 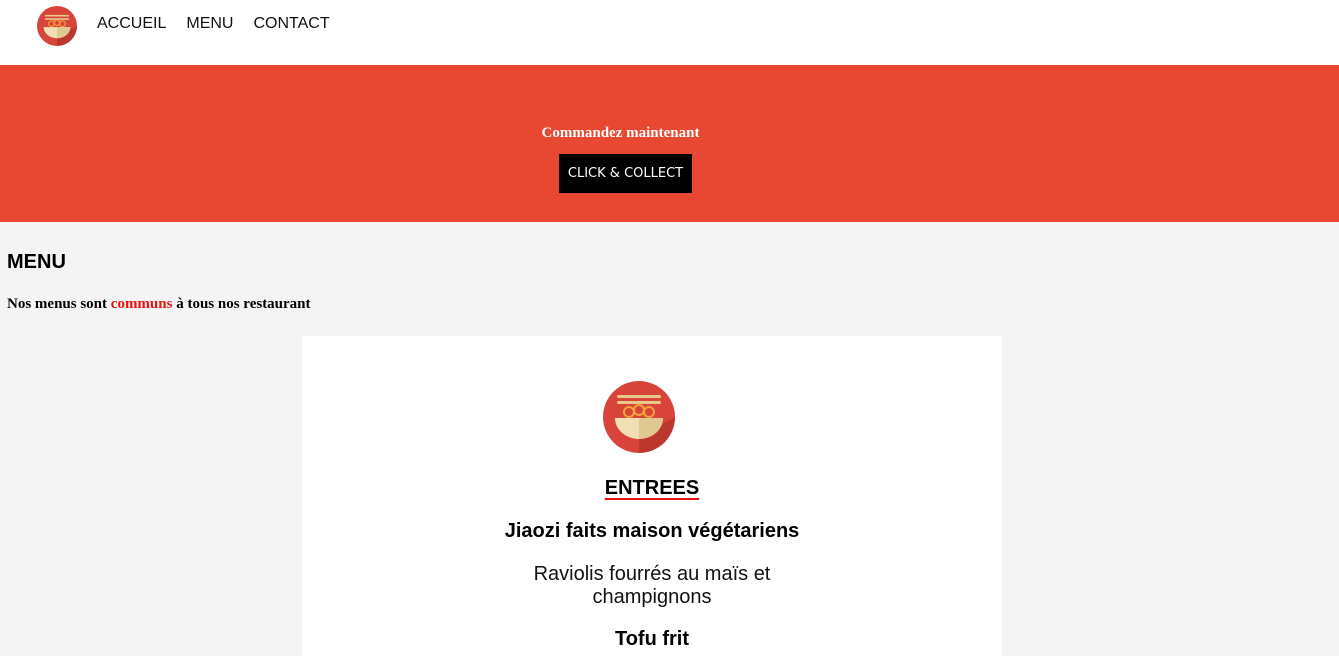 What do you see at coordinates (639, 417) in the screenshot?
I see `noodle-bowl-icon` at bounding box center [639, 417].